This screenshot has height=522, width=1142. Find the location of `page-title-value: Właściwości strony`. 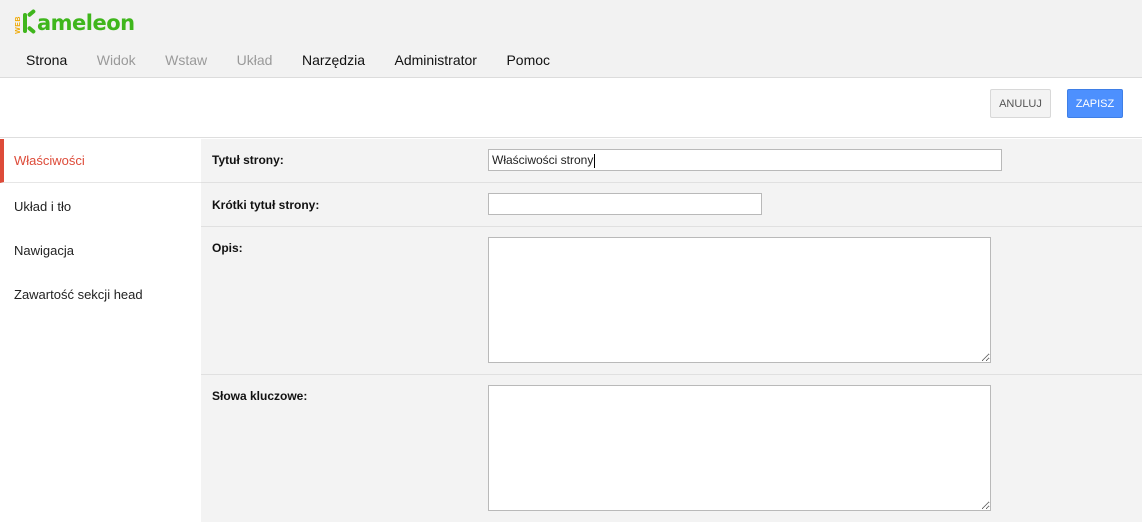

page-title-value: Właściwości strony is located at coordinates (543, 160).